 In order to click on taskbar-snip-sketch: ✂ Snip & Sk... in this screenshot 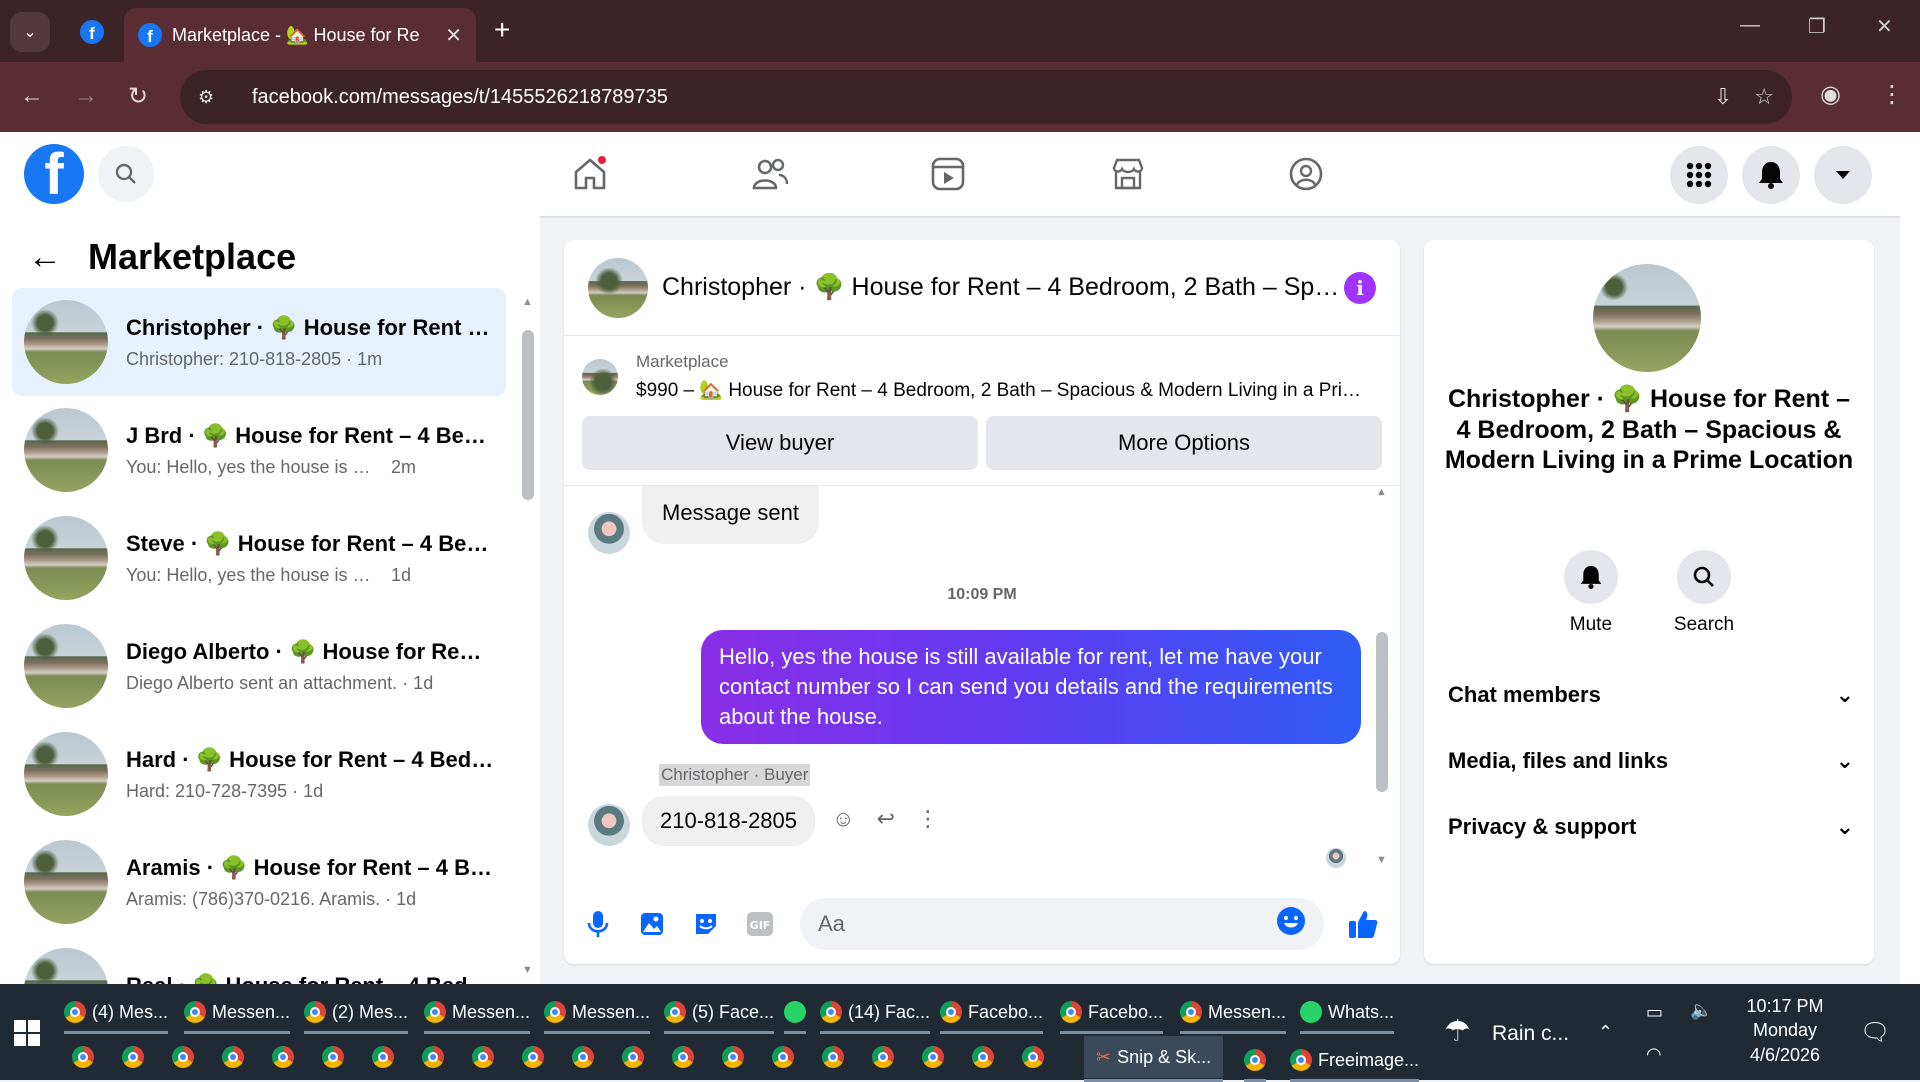, I will do `click(1154, 1059)`.